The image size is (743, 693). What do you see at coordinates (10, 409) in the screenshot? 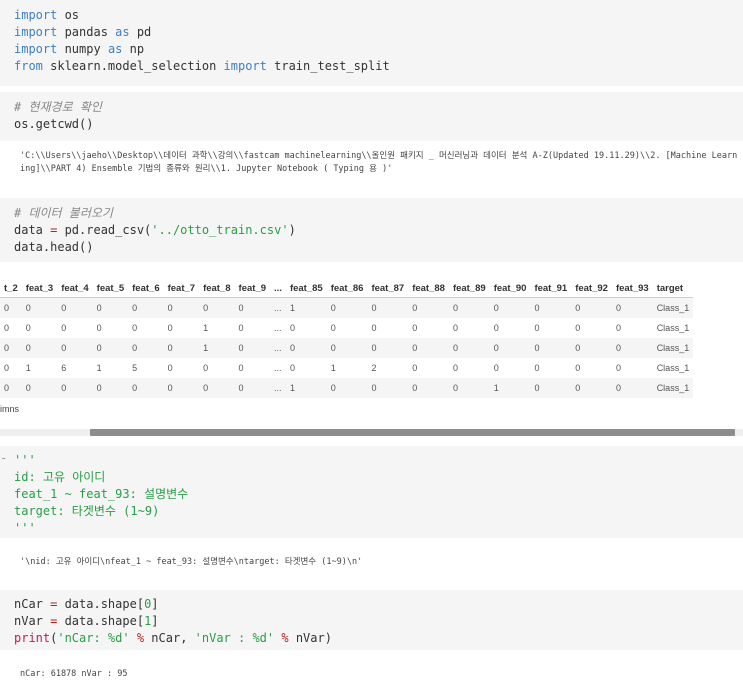
I see `dataframe-shape-note: imns` at bounding box center [10, 409].